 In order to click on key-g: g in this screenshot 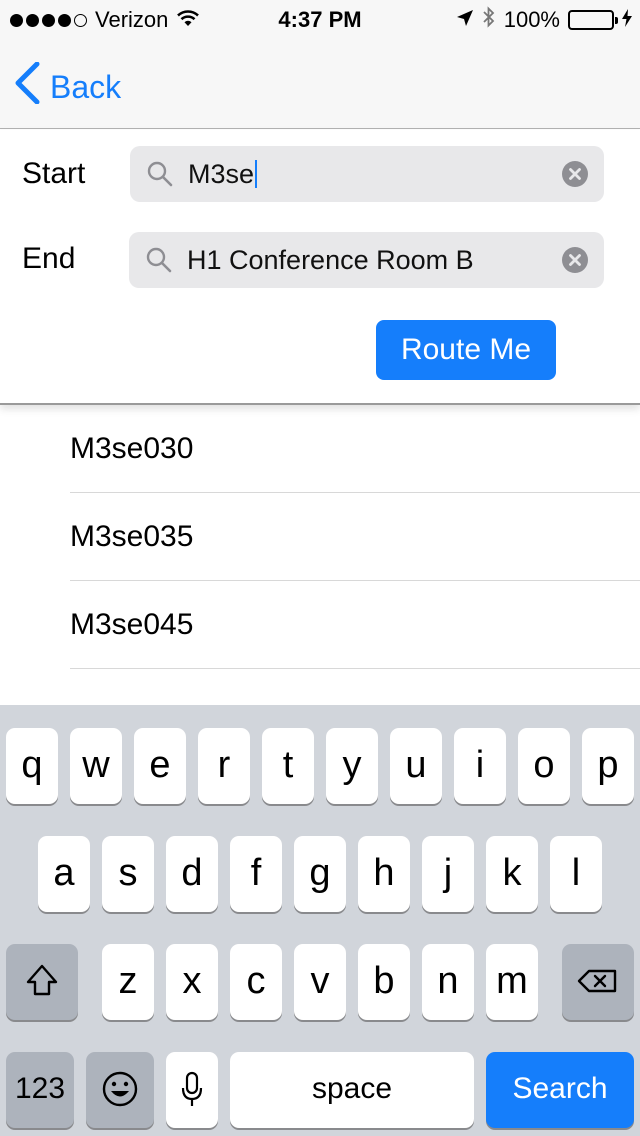, I will do `click(320, 874)`.